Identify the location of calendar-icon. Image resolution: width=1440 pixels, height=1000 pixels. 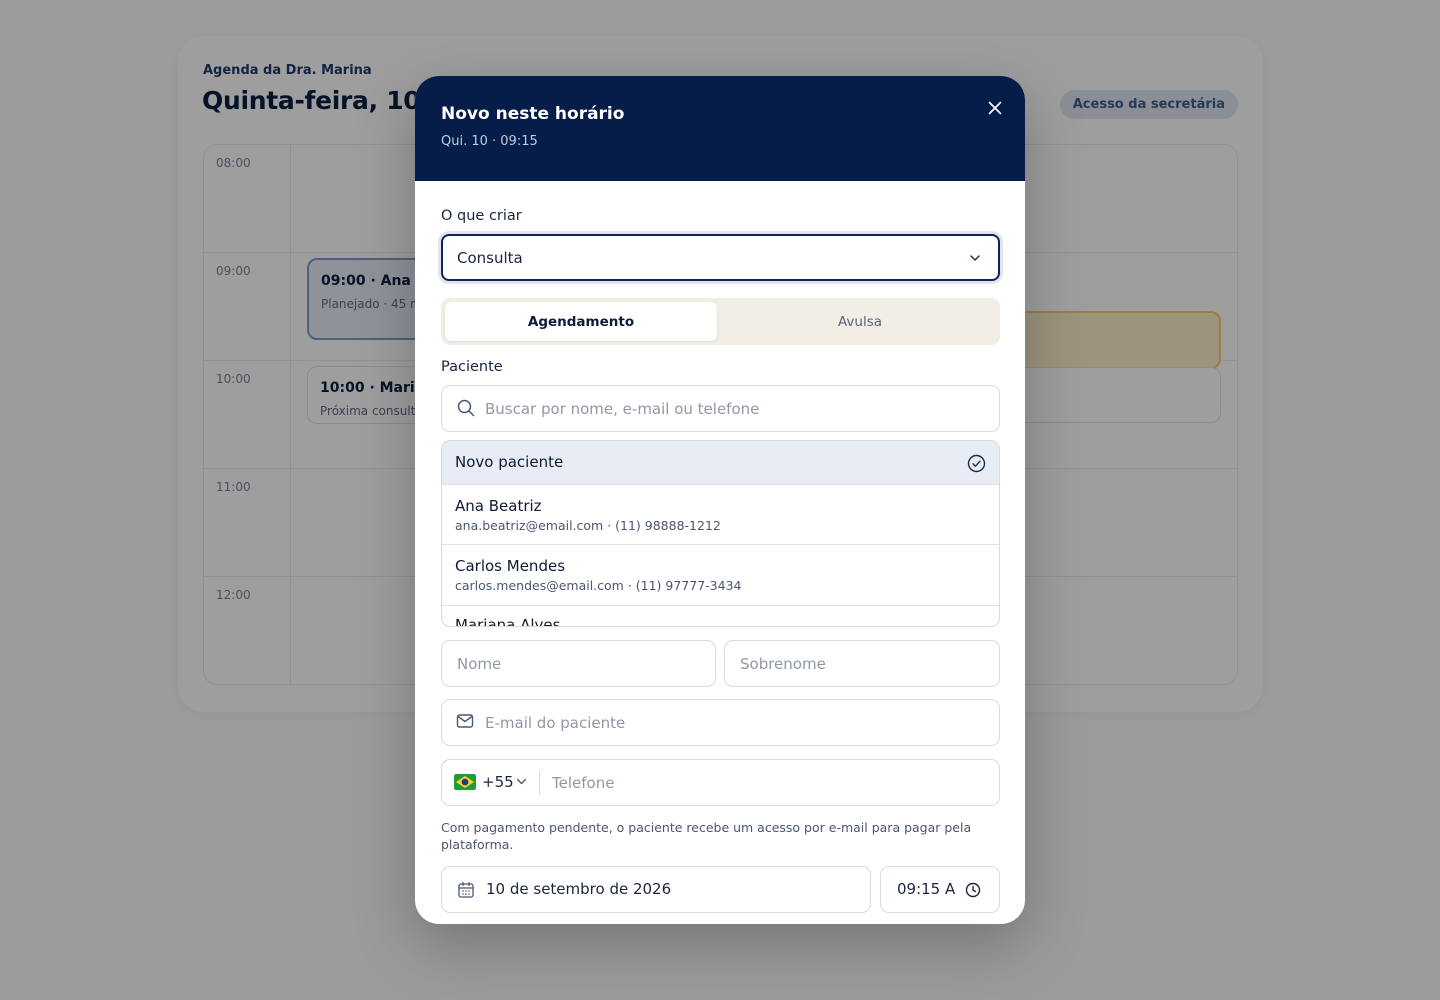
(466, 889).